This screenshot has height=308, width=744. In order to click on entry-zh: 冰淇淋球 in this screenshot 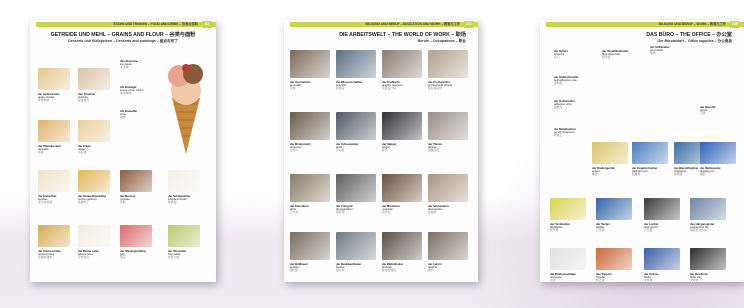, I will do `click(126, 93)`.